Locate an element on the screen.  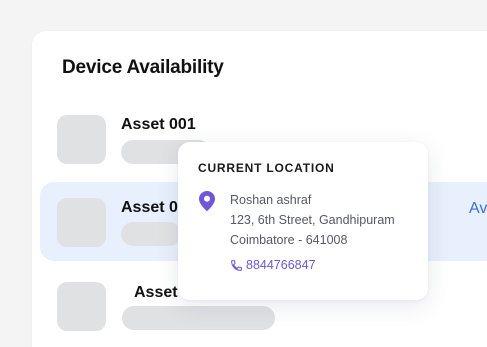
address-line-2: Coimbatore - 641008 is located at coordinates (289, 240).